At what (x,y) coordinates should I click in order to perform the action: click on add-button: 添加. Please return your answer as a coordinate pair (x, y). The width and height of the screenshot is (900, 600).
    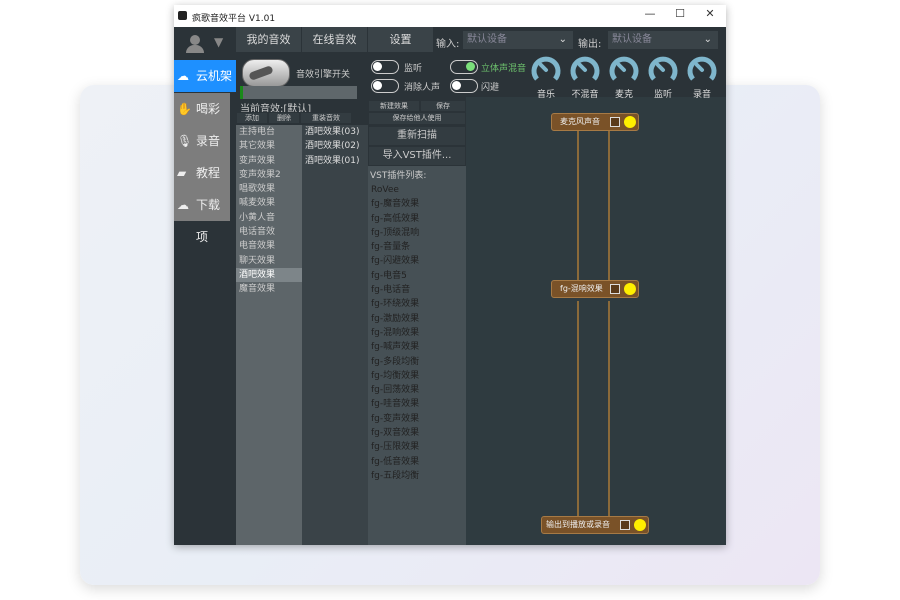
    Looking at the image, I should click on (252, 118).